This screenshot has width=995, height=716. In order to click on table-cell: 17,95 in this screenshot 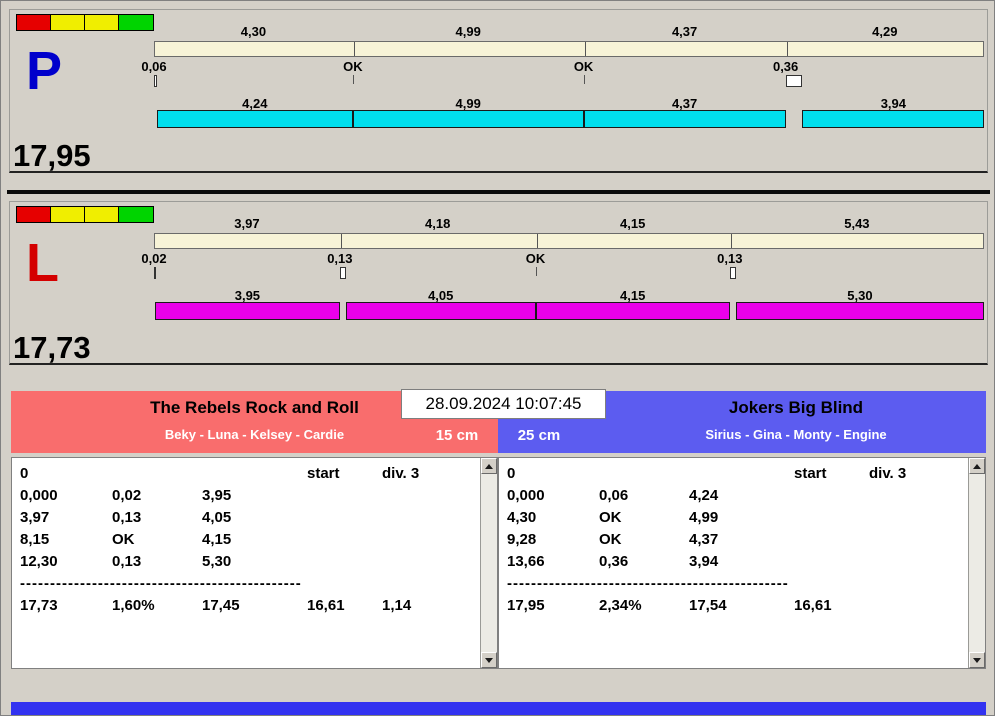, I will do `click(526, 605)`.